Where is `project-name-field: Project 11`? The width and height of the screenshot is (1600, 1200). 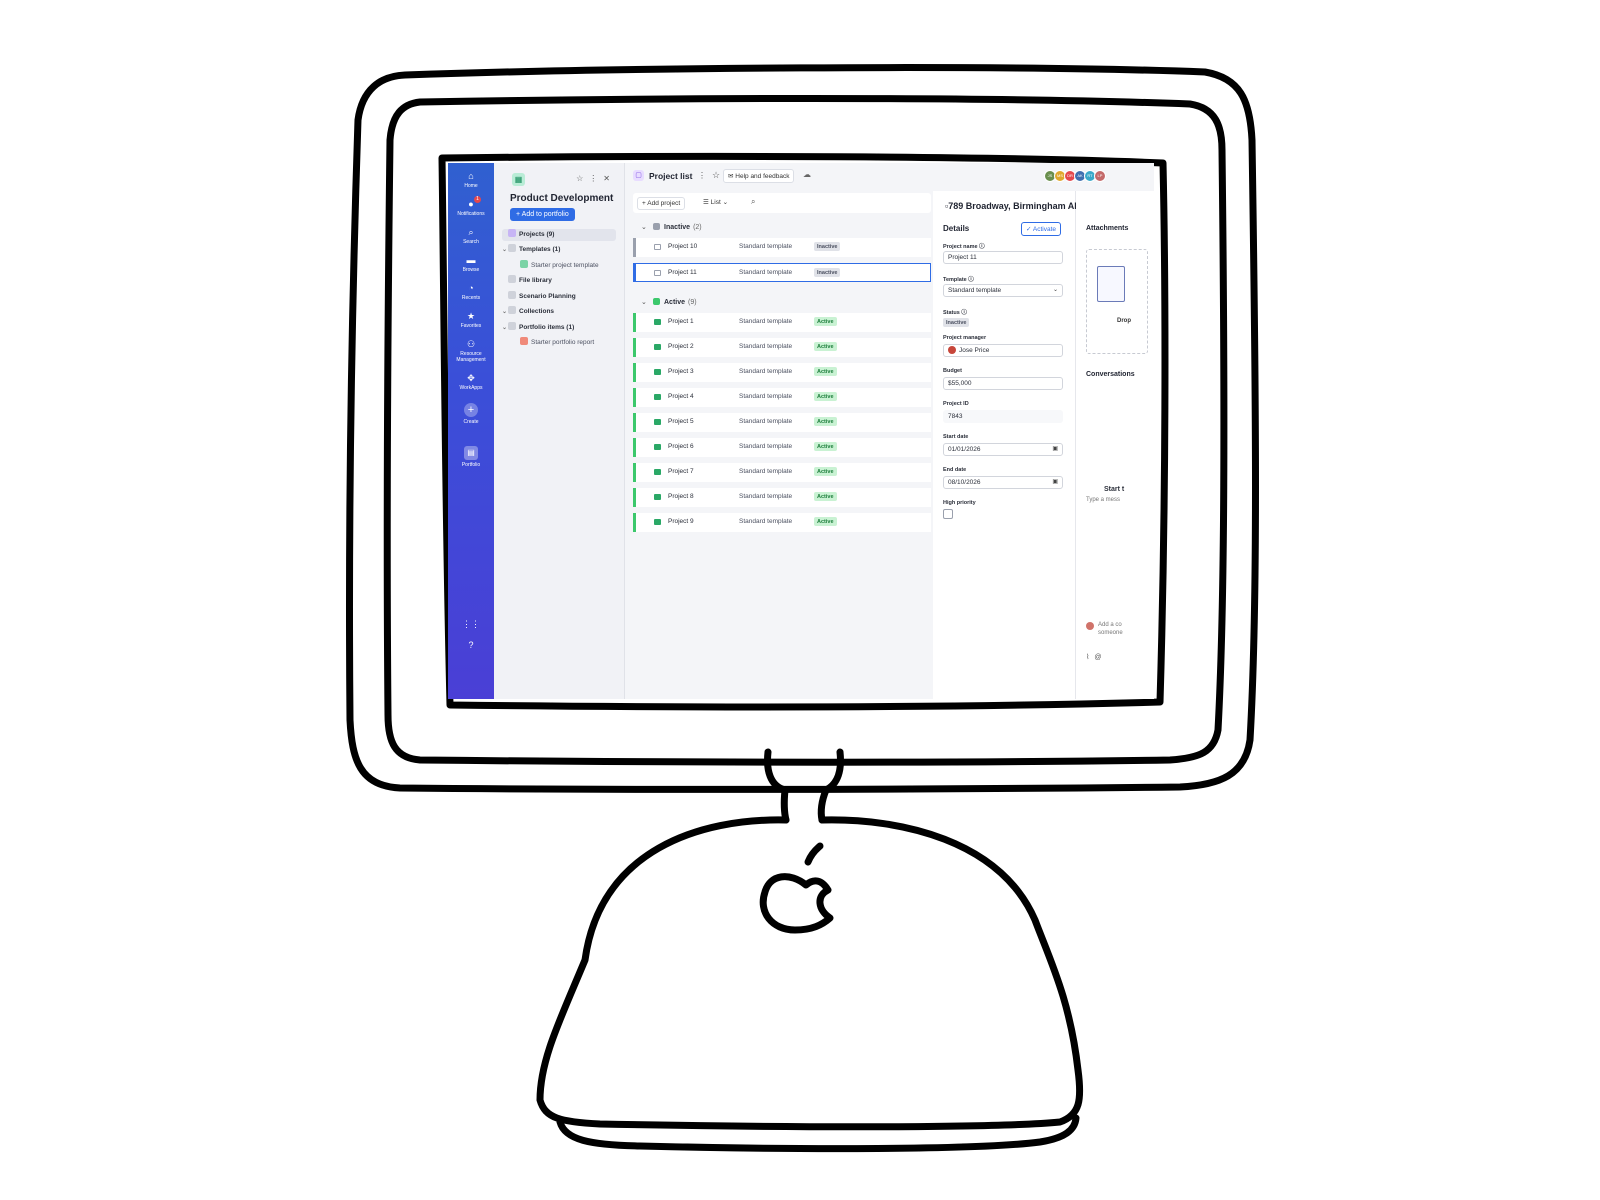
project-name-field: Project 11 is located at coordinates (1003, 257).